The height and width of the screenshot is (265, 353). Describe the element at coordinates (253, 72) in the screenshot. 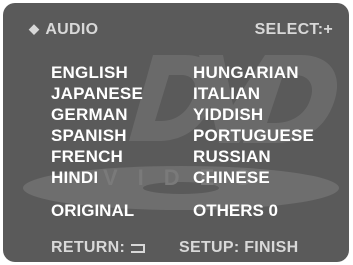

I see `language-option-hungarian: HUNGARIAN` at that location.